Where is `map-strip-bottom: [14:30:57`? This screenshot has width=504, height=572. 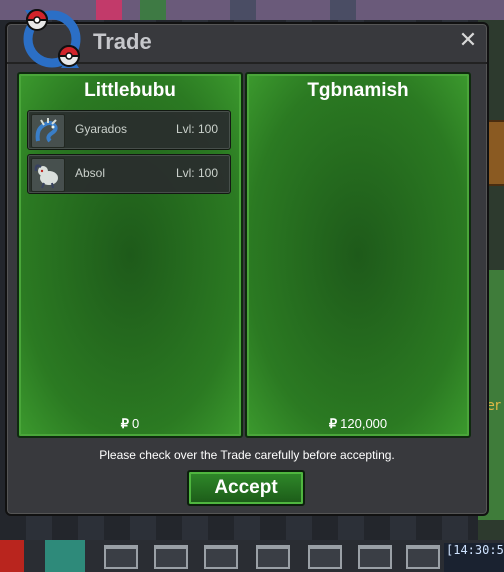
map-strip-bottom: [14:30:57 is located at coordinates (252, 556).